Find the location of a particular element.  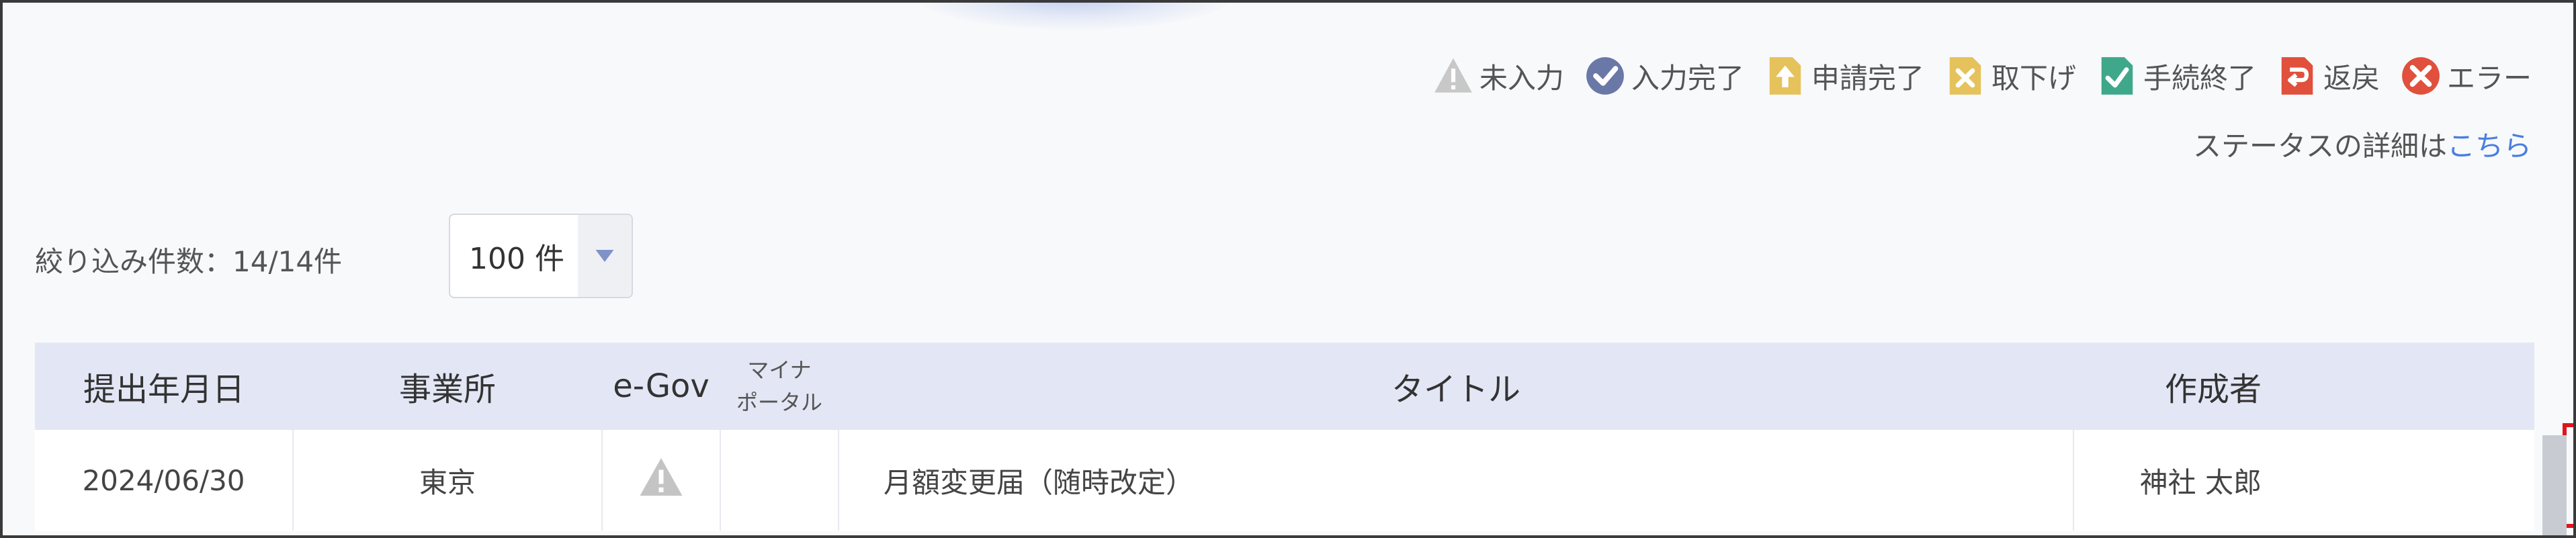

withdraw-document-icon is located at coordinates (1965, 76).